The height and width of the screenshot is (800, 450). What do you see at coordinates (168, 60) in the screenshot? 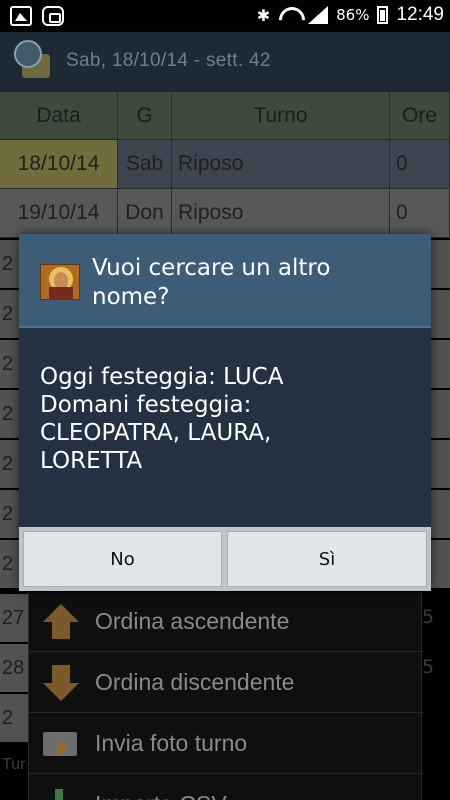
I see `page-title: Sab, 18/10/14 - sett. 42` at bounding box center [168, 60].